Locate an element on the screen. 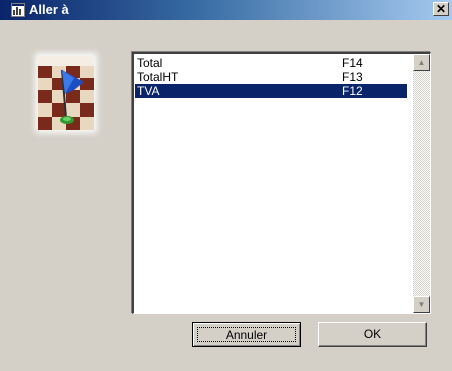  window-title: Aller à is located at coordinates (49, 9).